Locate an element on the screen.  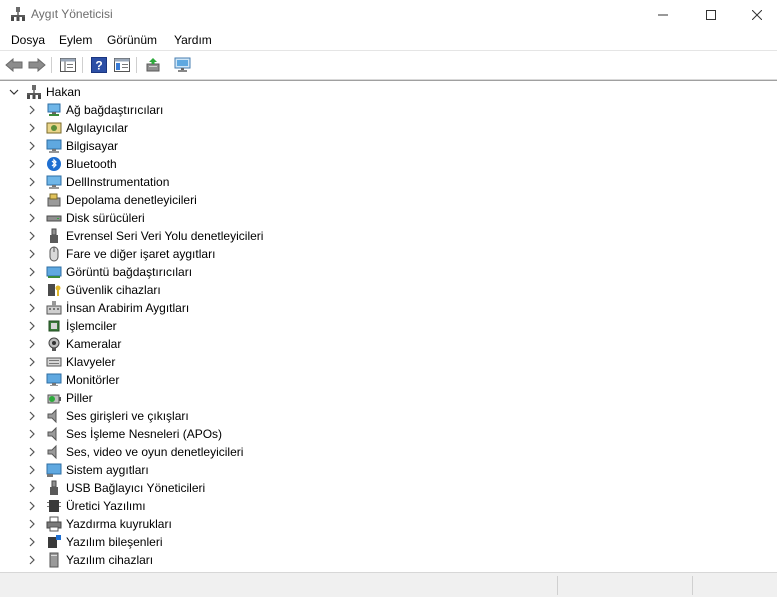
tree-category-node: Ses girişleri ve çıkışları is located at coordinates (107, 416).